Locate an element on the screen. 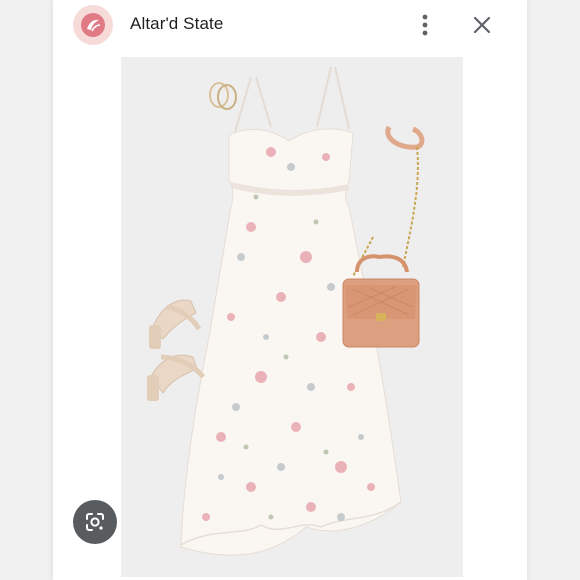 This screenshot has width=580, height=580. source-title: Altar'd State is located at coordinates (176, 24).